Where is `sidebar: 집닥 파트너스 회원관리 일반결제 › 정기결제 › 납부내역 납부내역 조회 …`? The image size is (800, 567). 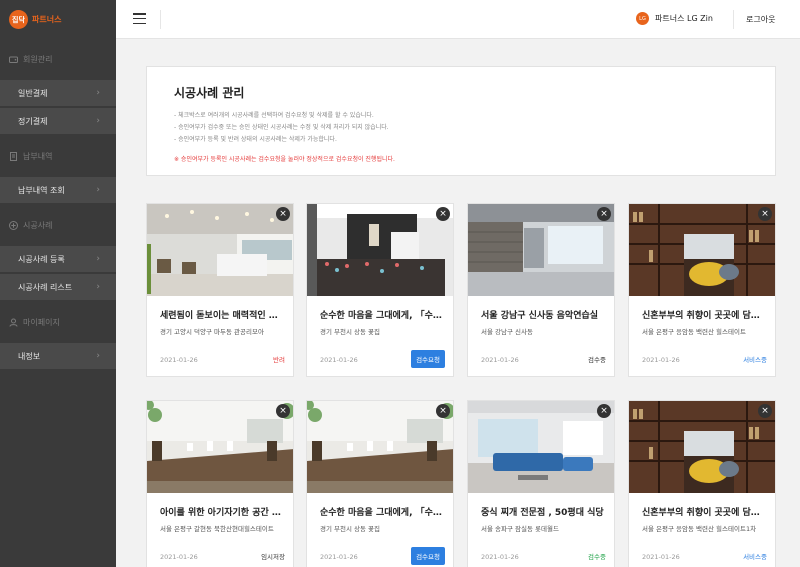
sidebar: 집닥 파트너스 회원관리 일반결제 › 정기결제 › 납부내역 납부내역 조회 … is located at coordinates (58, 283).